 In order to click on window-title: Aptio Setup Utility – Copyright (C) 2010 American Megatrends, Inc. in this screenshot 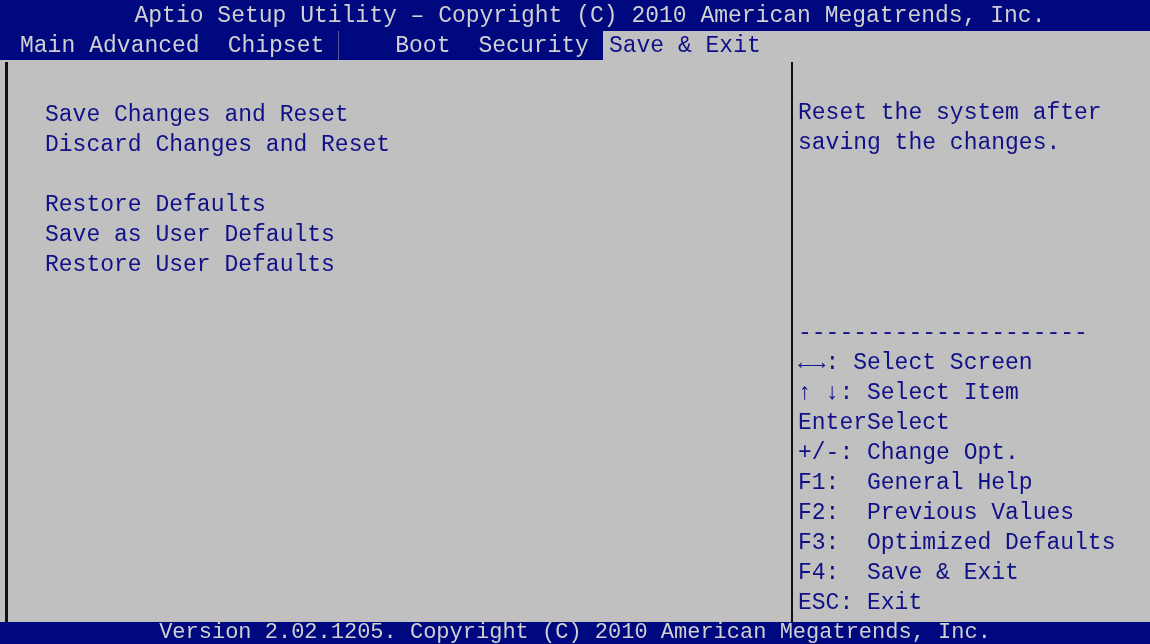, I will do `click(589, 15)`.